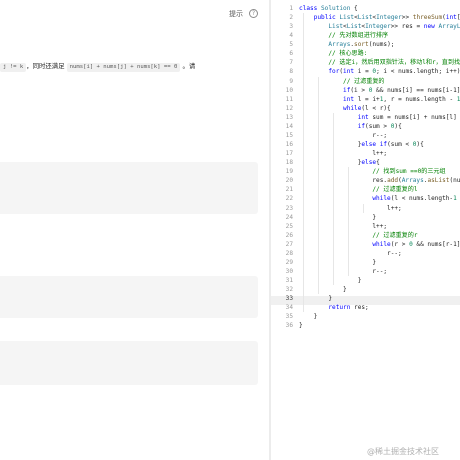 Image resolution: width=460 pixels, height=460 pixels. I want to click on code-line: return res;, so click(333, 307).